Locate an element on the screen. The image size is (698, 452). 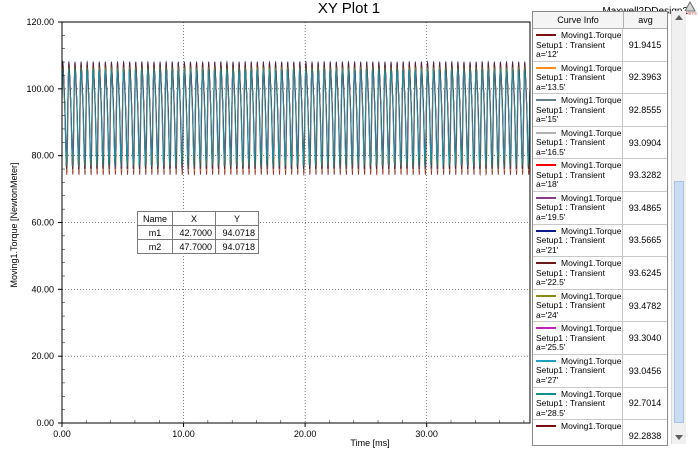
legend-curve-info: Moving1.Torque Setup1 : Transient a='22.5' is located at coordinates (578, 273).